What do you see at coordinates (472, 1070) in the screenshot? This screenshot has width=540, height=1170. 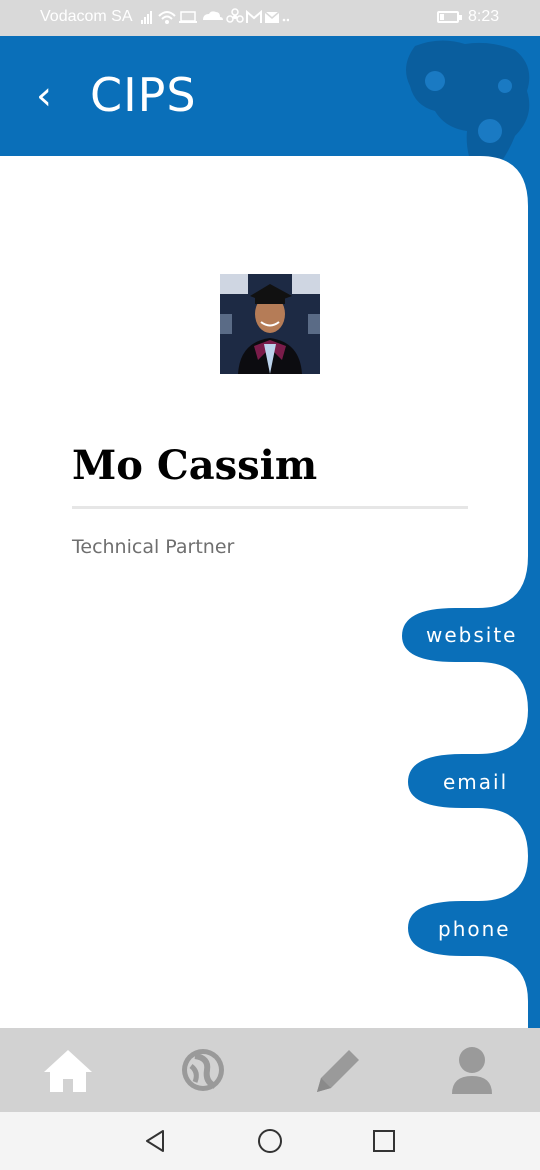 I see `profile-icon` at bounding box center [472, 1070].